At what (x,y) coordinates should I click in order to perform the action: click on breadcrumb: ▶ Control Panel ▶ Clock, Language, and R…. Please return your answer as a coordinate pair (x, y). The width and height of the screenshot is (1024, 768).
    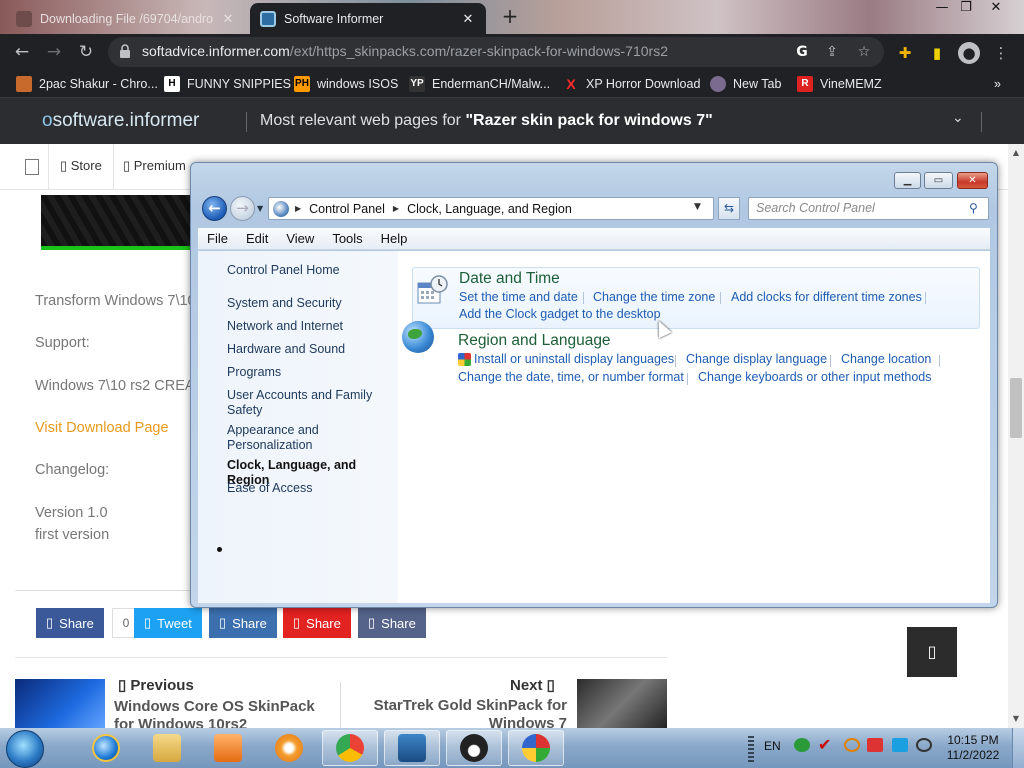
    Looking at the image, I should click on (491, 208).